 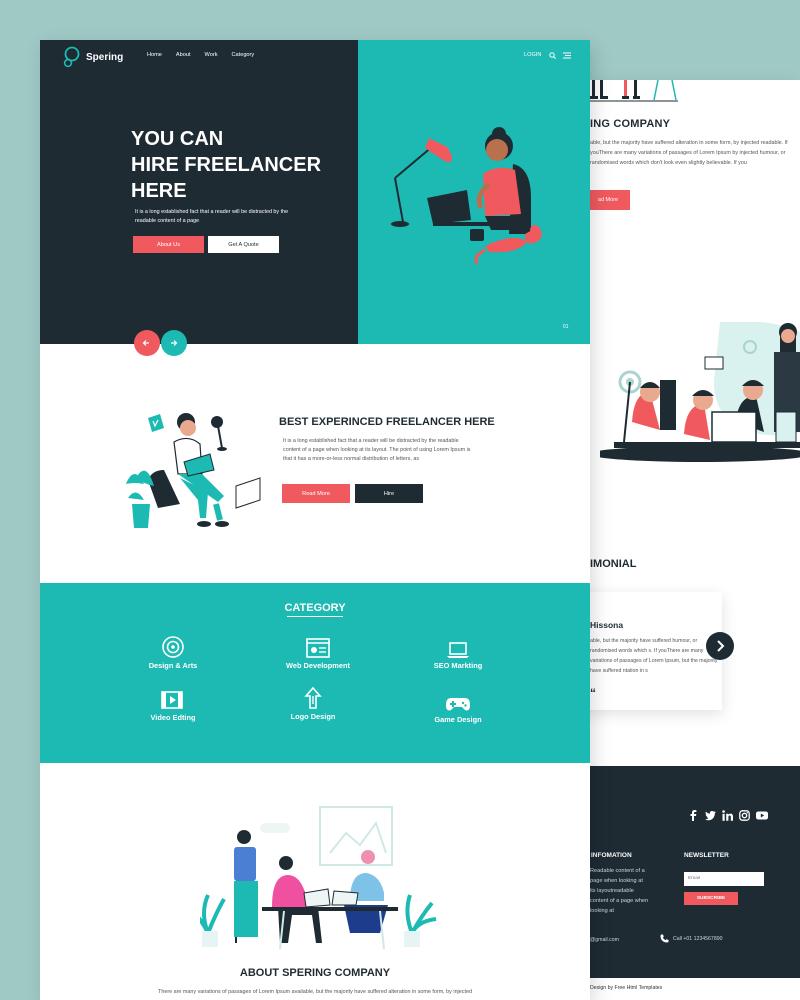 What do you see at coordinates (458, 719) in the screenshot?
I see `category-label: Game Design` at bounding box center [458, 719].